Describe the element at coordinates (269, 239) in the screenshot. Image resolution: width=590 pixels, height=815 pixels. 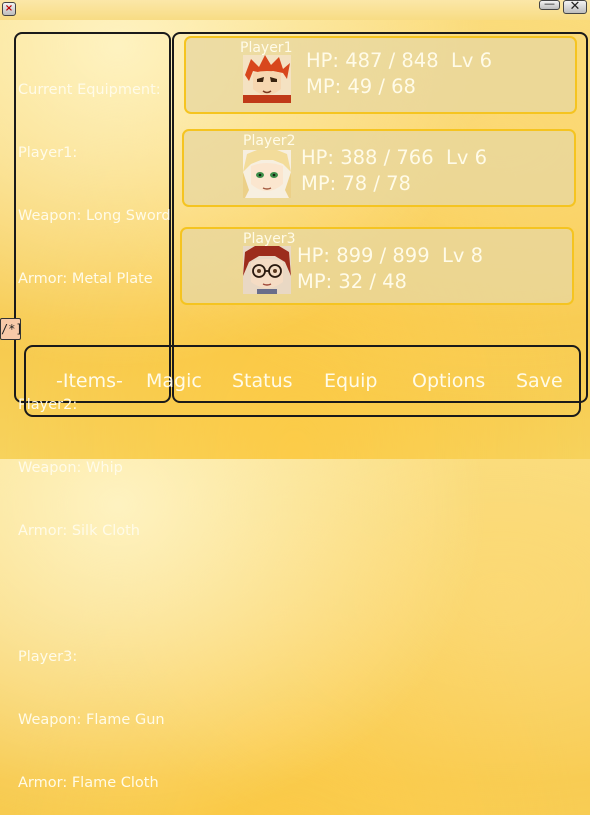
I see `party-member-name: Player3` at that location.